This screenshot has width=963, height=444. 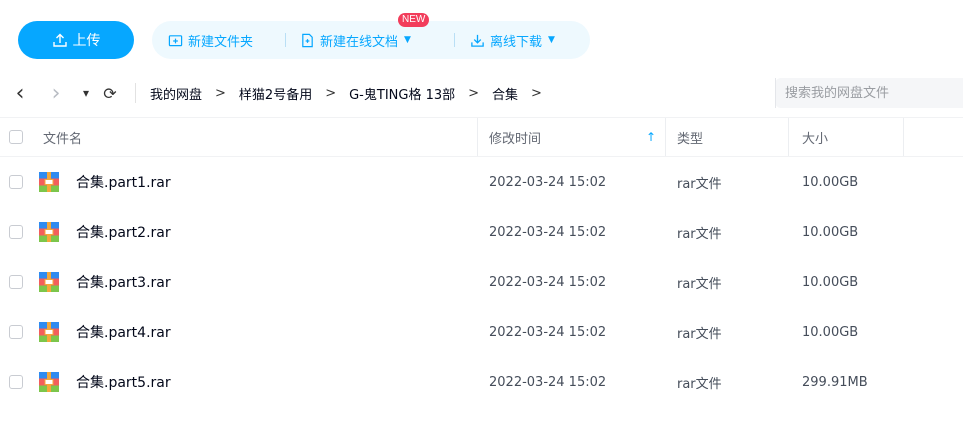 What do you see at coordinates (505, 93) in the screenshot?
I see `breadcrumb-item-current: 合集` at bounding box center [505, 93].